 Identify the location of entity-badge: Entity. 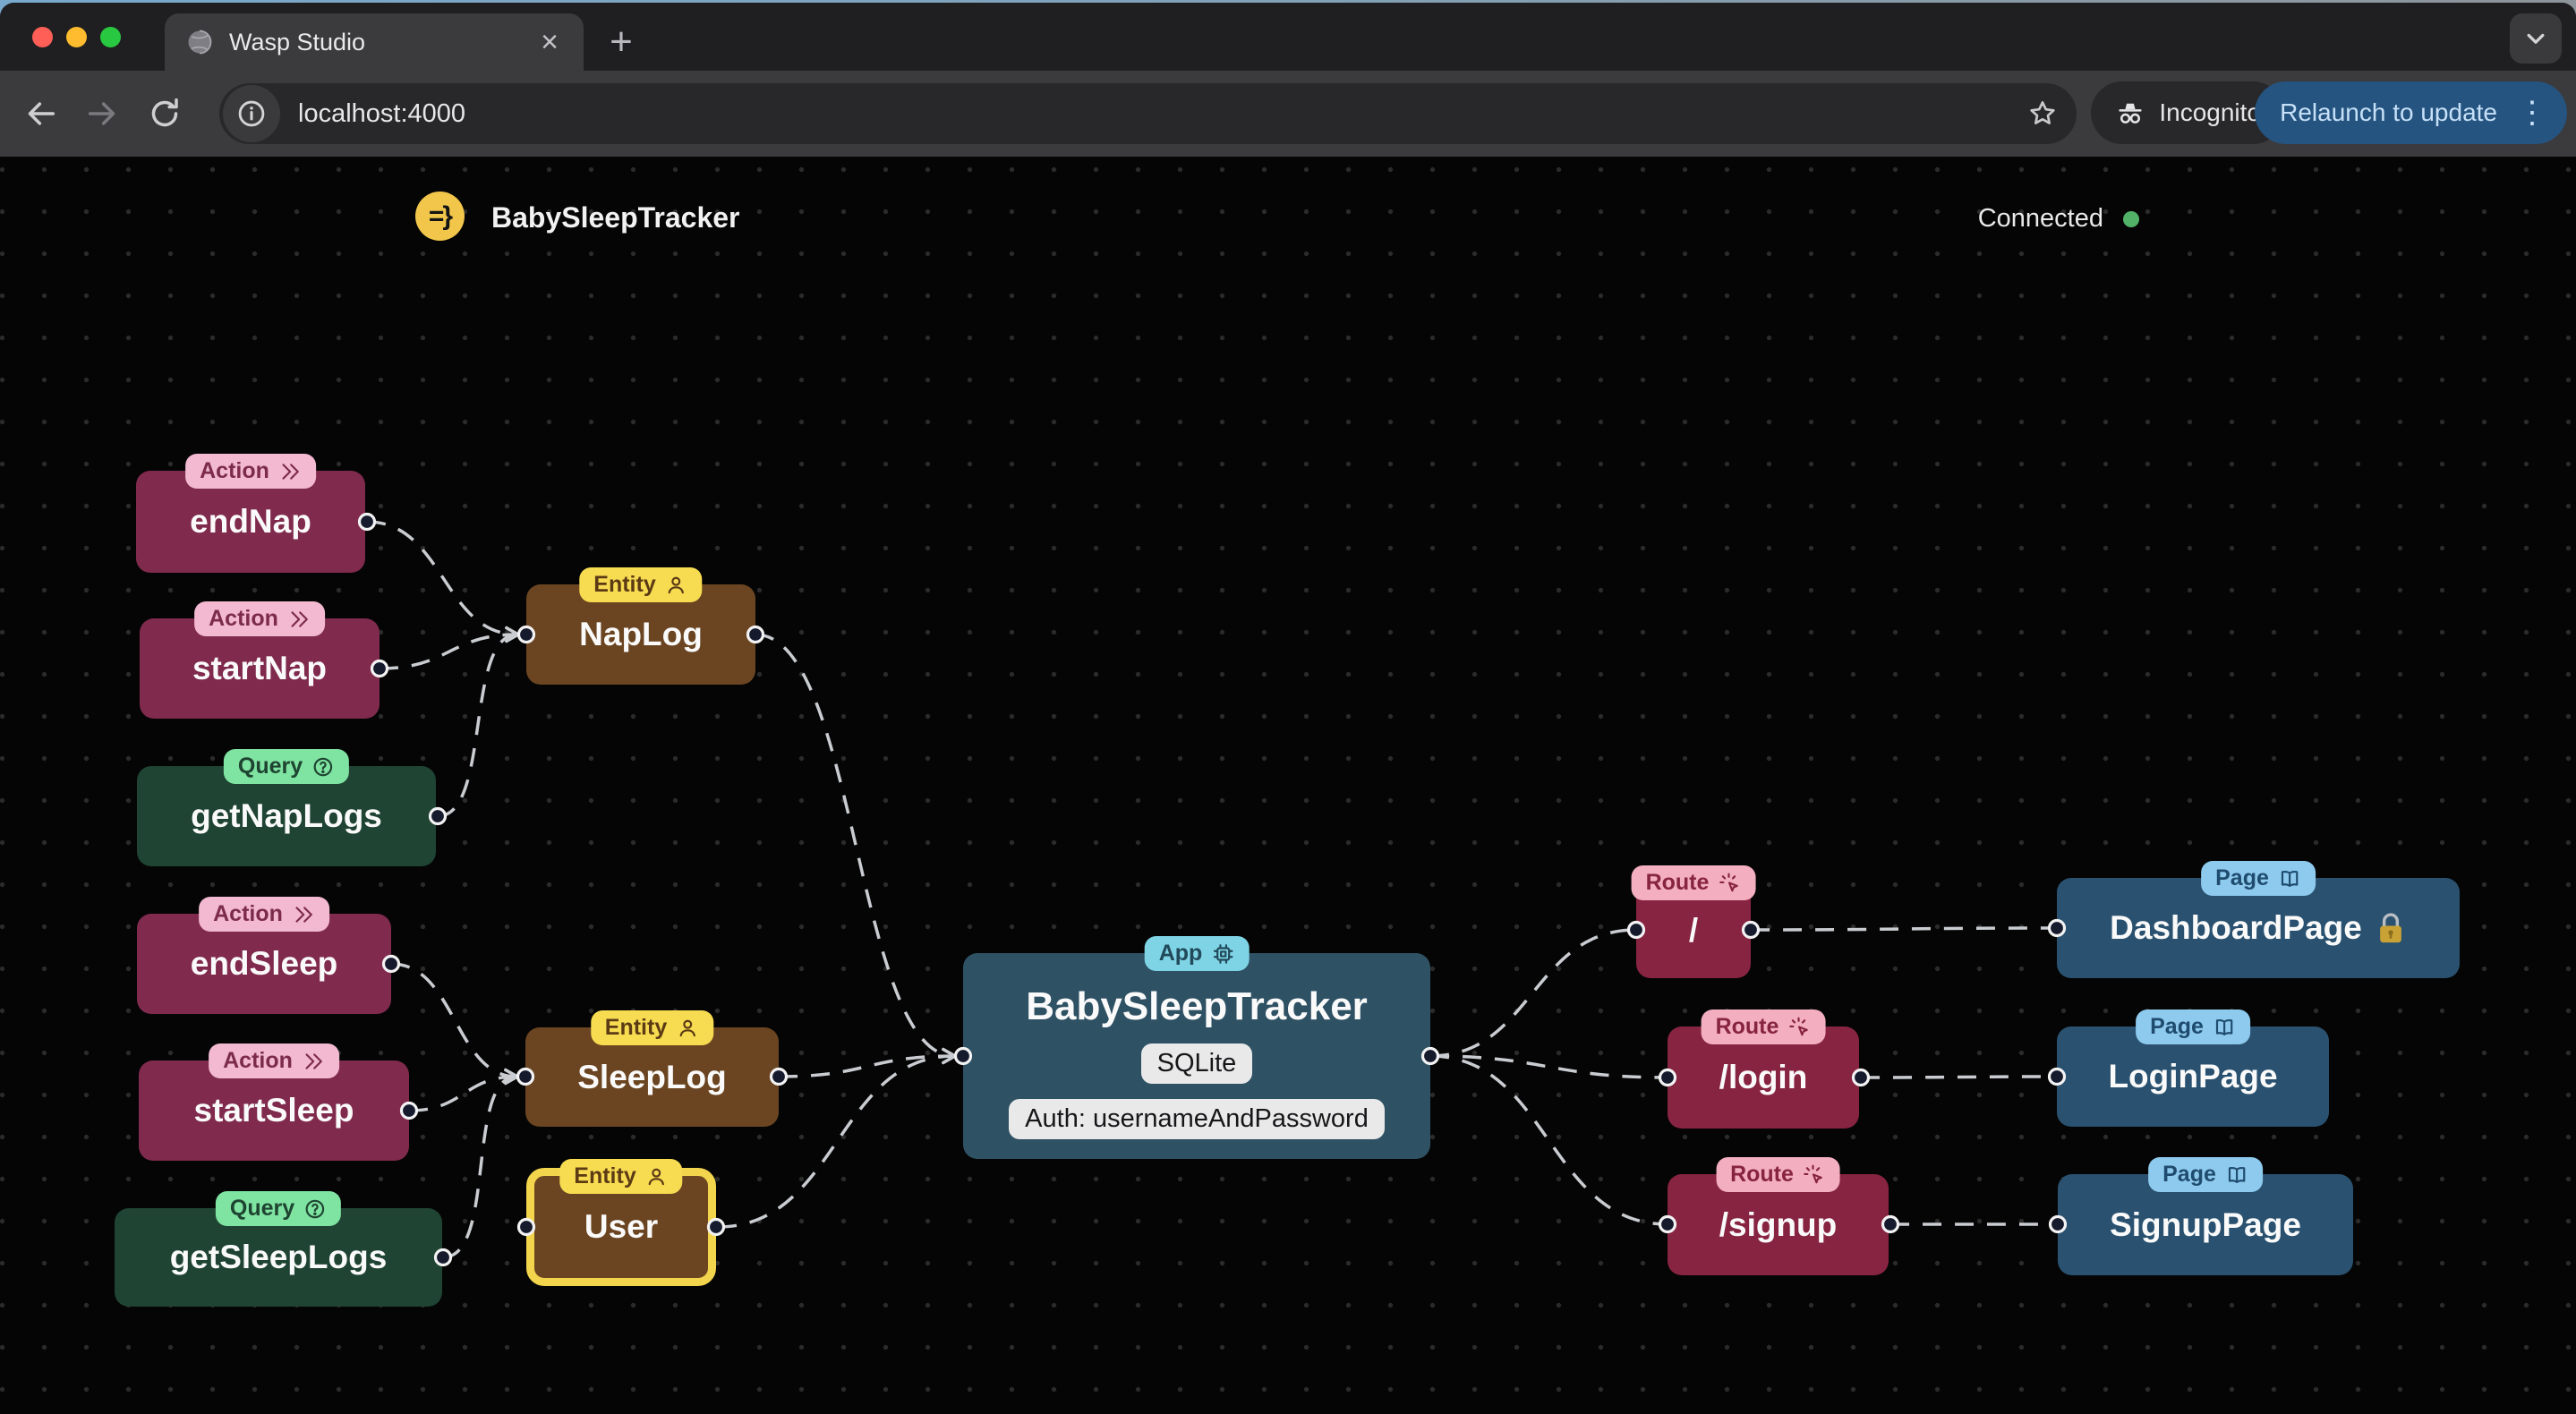
(652, 1027).